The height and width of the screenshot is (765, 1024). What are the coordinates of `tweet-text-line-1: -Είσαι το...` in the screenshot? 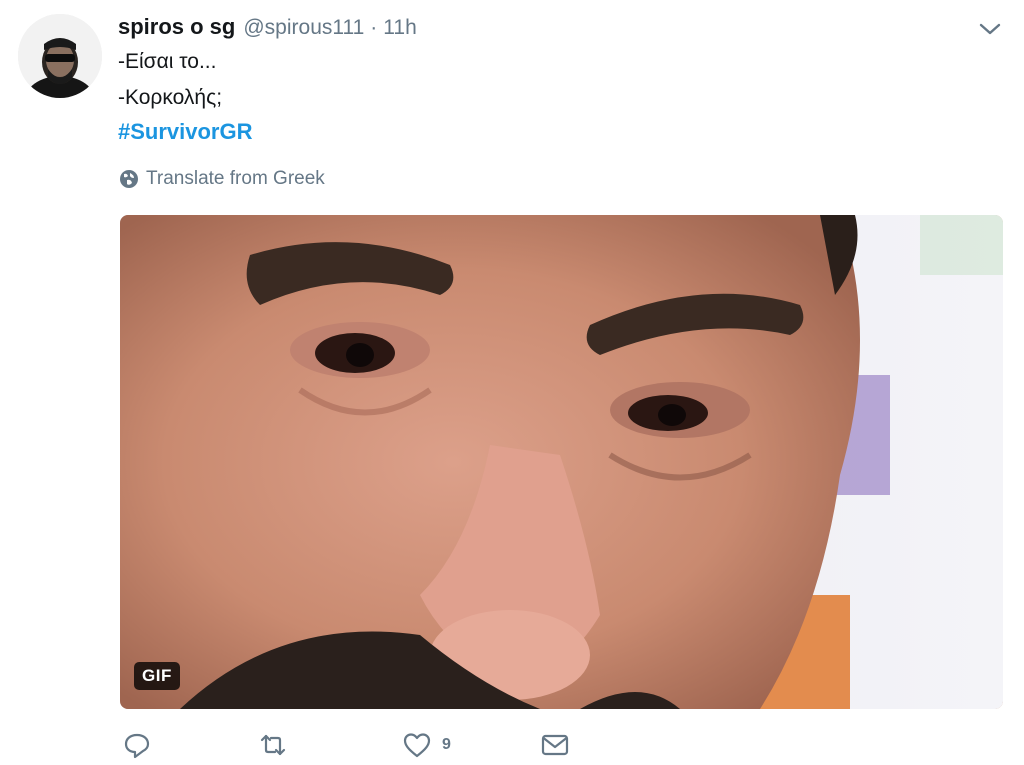 It's located at (167, 61).